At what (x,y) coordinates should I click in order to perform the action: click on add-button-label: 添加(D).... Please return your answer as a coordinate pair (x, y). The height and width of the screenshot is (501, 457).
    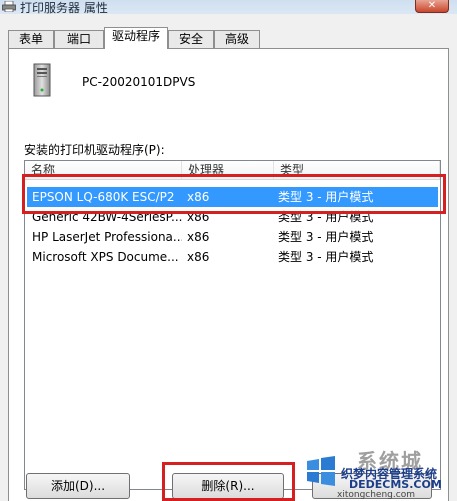
    Looking at the image, I should click on (78, 486).